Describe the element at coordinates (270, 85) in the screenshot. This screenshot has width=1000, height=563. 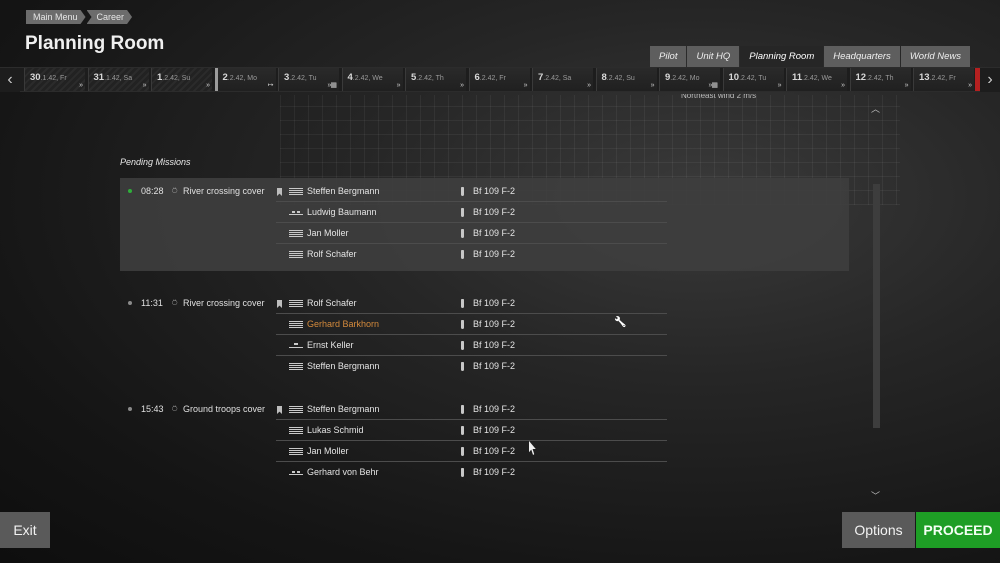
I see `day-marker-icon: ↦` at that location.